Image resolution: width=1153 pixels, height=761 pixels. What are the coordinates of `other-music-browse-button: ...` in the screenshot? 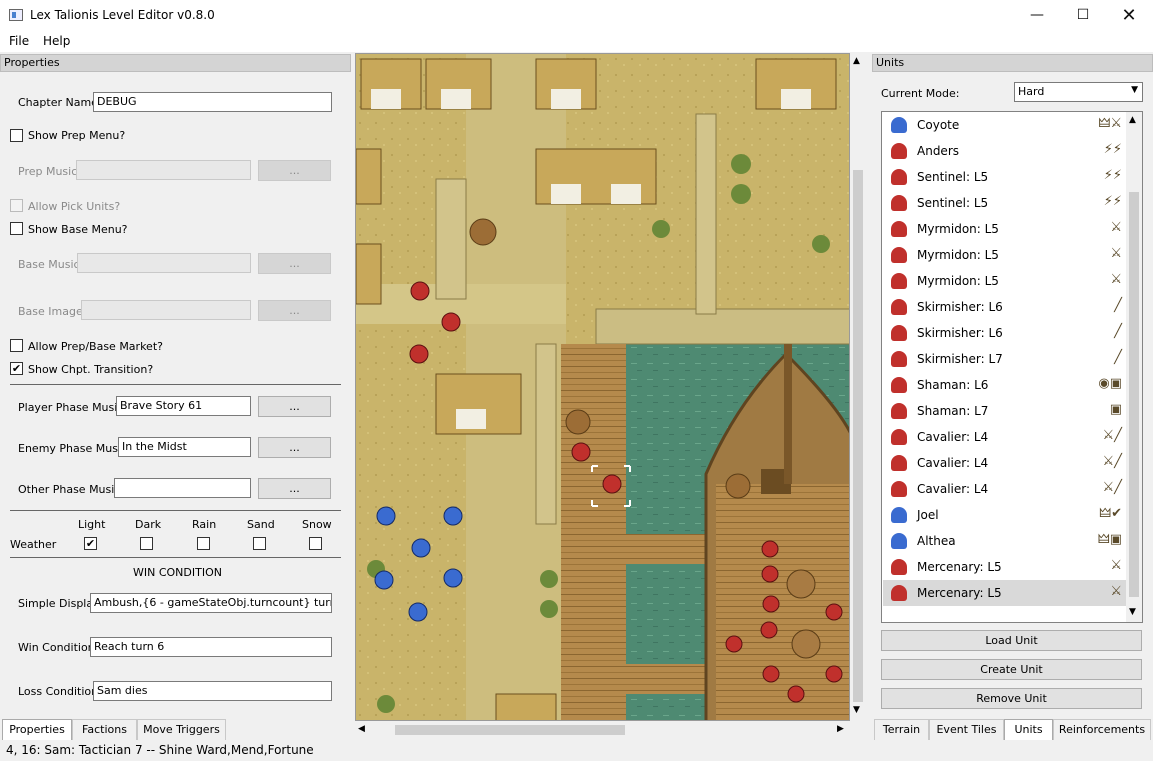 It's located at (294, 488).